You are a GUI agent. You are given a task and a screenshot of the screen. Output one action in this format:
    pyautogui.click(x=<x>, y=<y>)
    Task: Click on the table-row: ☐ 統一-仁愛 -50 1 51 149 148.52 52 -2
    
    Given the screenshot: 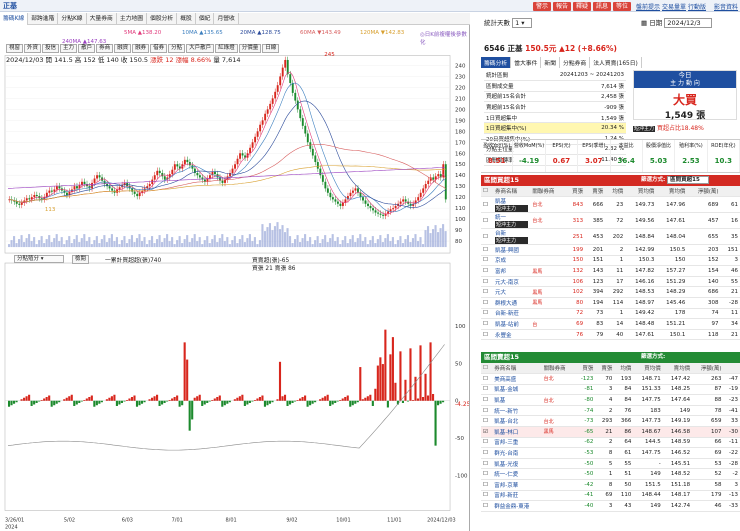 What is the action you would take?
    pyautogui.click(x=610, y=474)
    